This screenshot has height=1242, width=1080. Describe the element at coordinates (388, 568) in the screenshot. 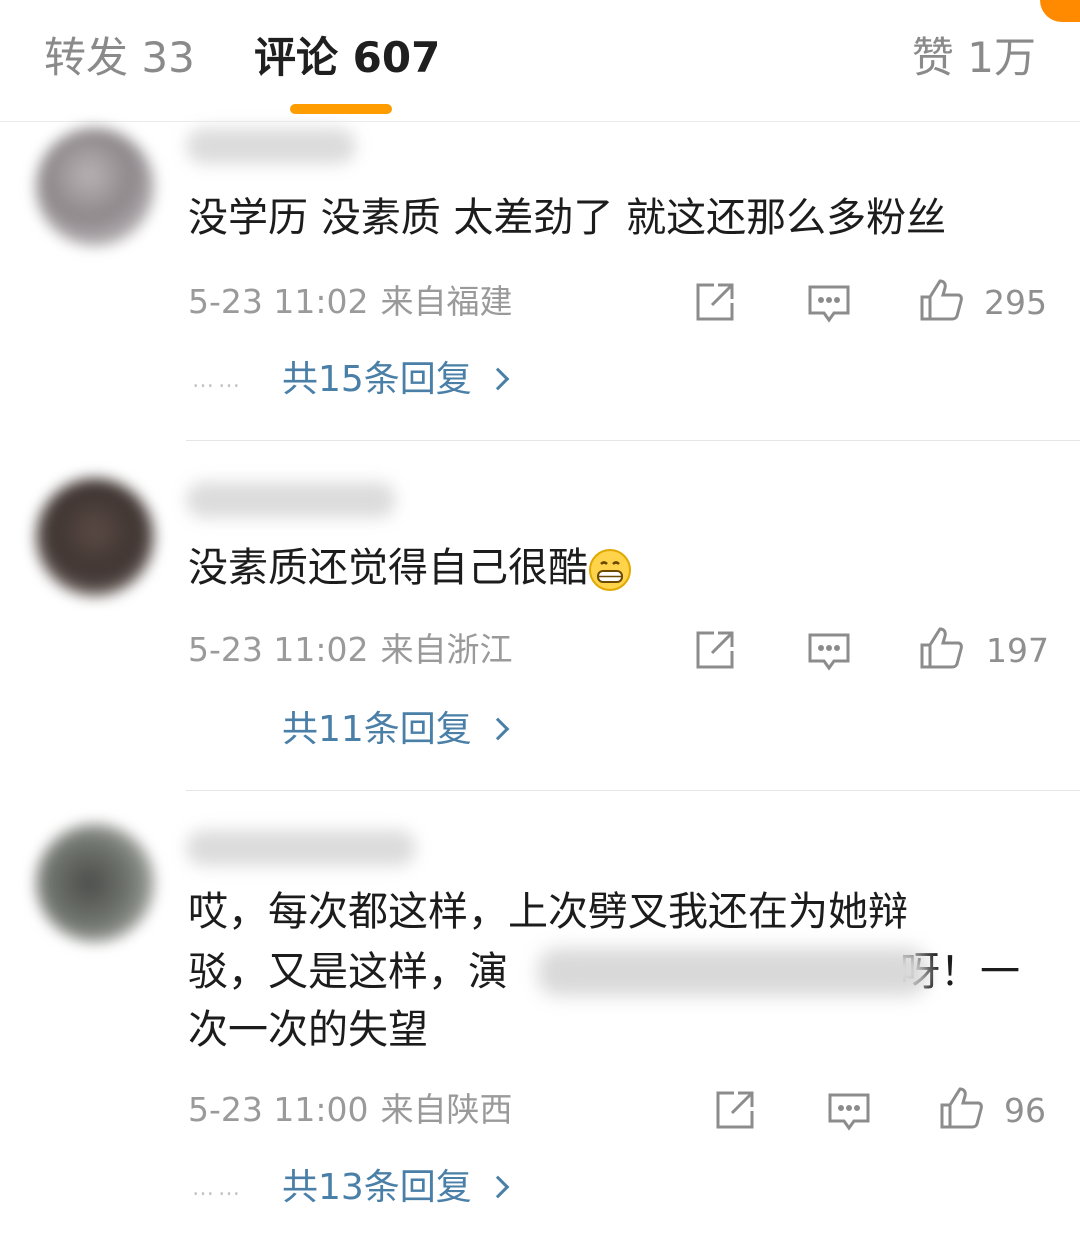

I see `comment-text: 没素质还觉得自己很酷` at that location.